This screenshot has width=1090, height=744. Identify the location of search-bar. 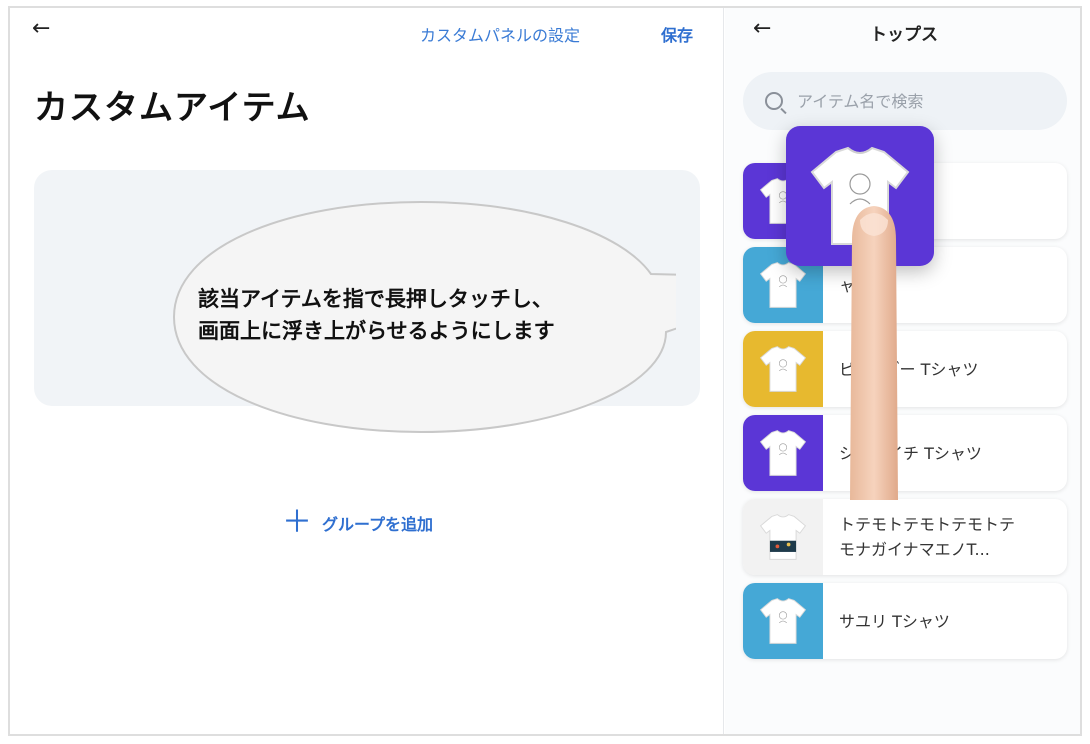
(905, 101).